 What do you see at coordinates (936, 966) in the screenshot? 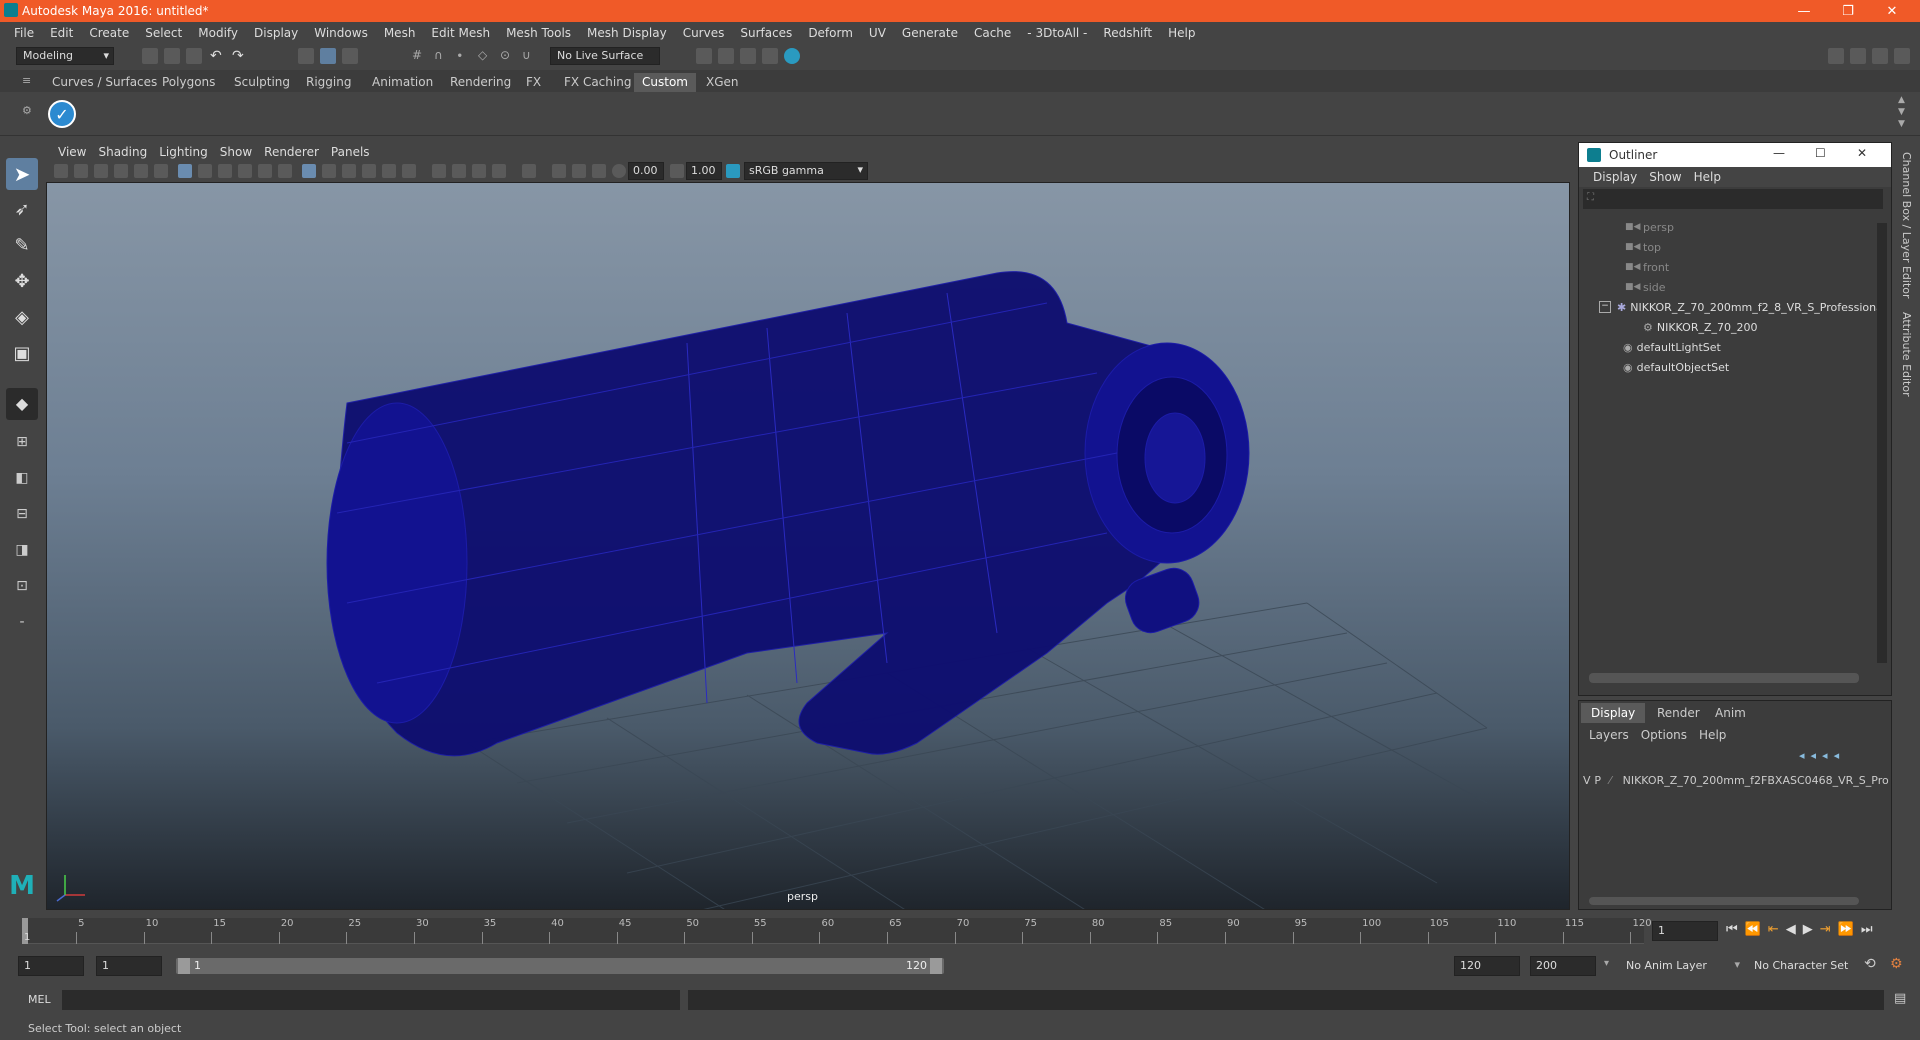
I see `range-end-handle` at bounding box center [936, 966].